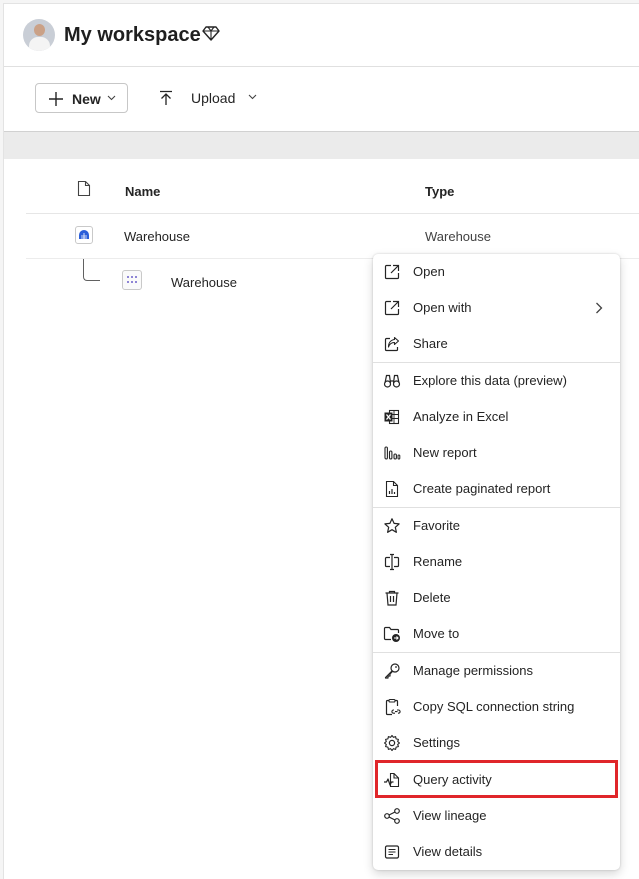  I want to click on upload-icon, so click(166, 97).